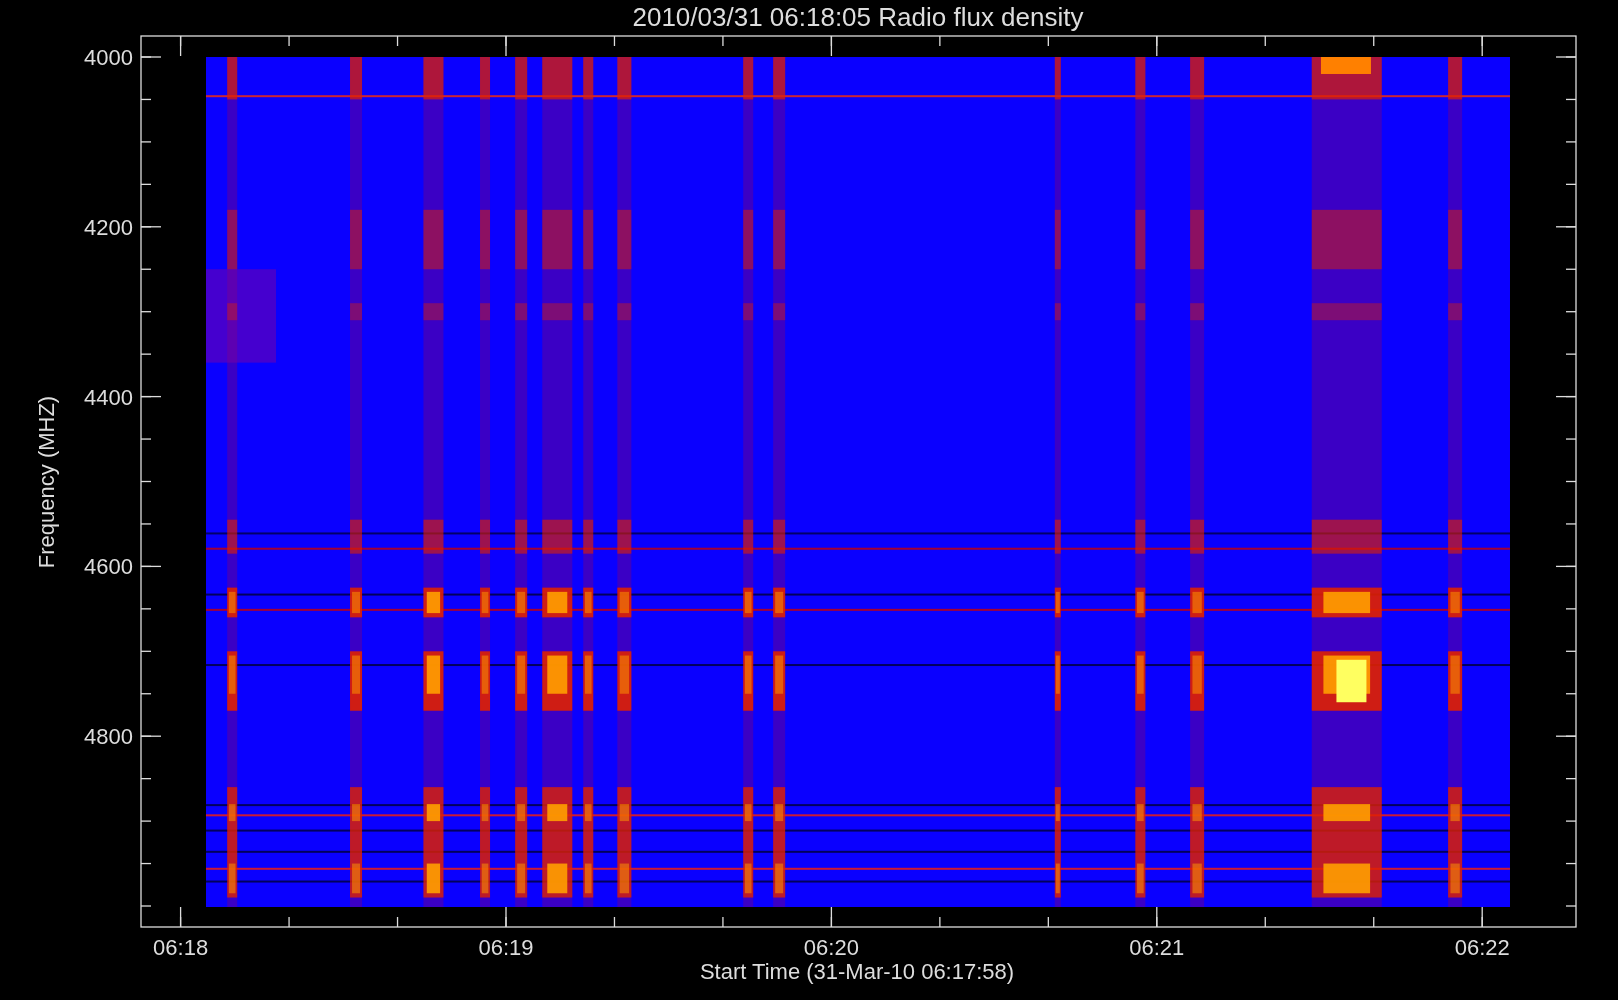 This screenshot has width=1618, height=1000. Describe the element at coordinates (108, 397) in the screenshot. I see `y-tick-label: 4400` at that location.